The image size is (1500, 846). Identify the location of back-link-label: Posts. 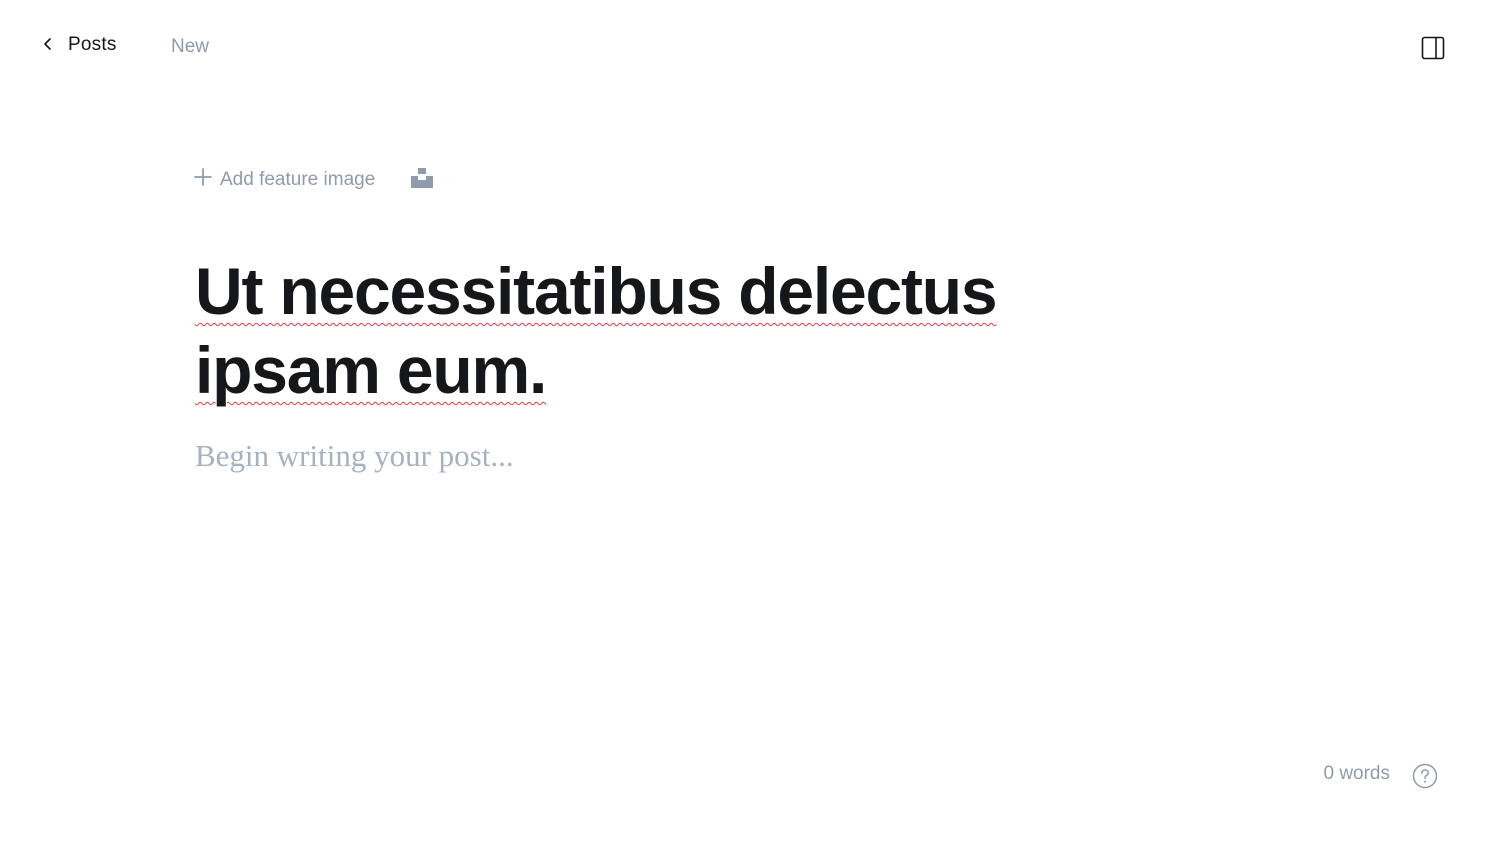
(92, 44).